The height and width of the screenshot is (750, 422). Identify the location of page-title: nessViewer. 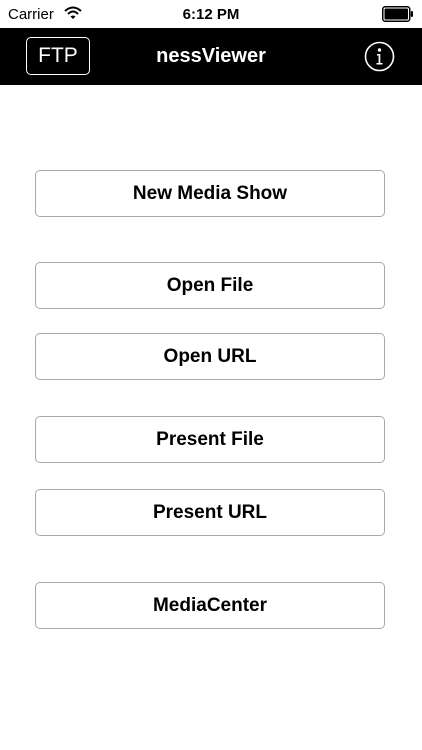
(211, 56).